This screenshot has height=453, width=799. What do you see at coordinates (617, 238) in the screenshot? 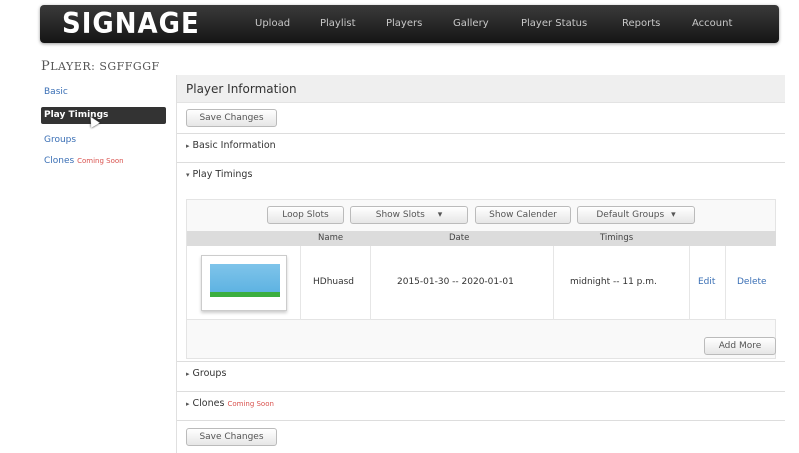
I see `column-header-timings: Timings` at bounding box center [617, 238].